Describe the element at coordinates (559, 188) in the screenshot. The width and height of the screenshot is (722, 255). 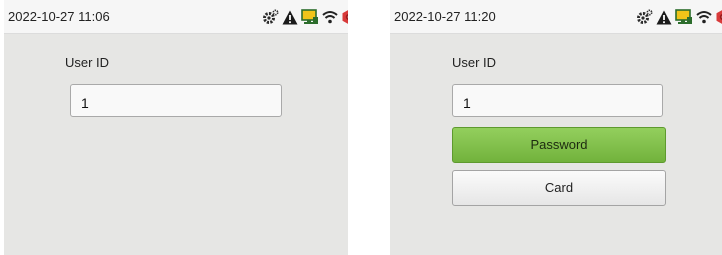
I see `card-button: Card` at that location.